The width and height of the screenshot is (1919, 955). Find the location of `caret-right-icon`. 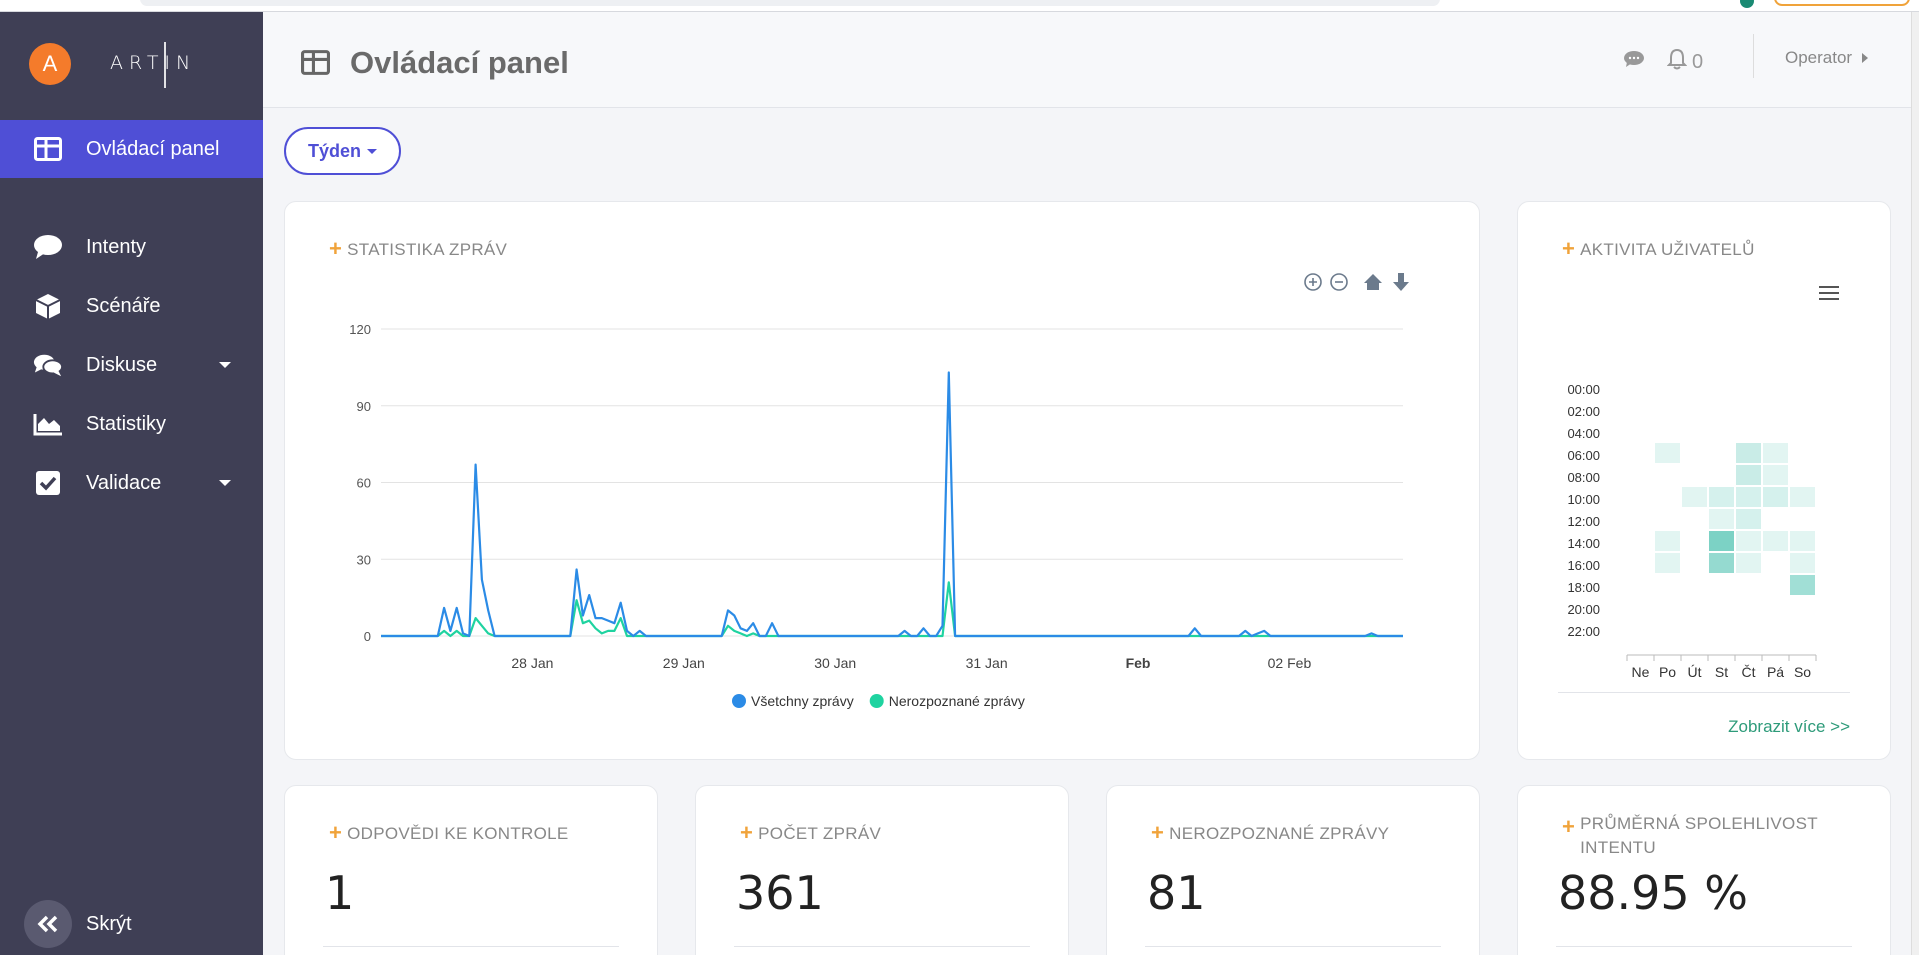

caret-right-icon is located at coordinates (1865, 58).